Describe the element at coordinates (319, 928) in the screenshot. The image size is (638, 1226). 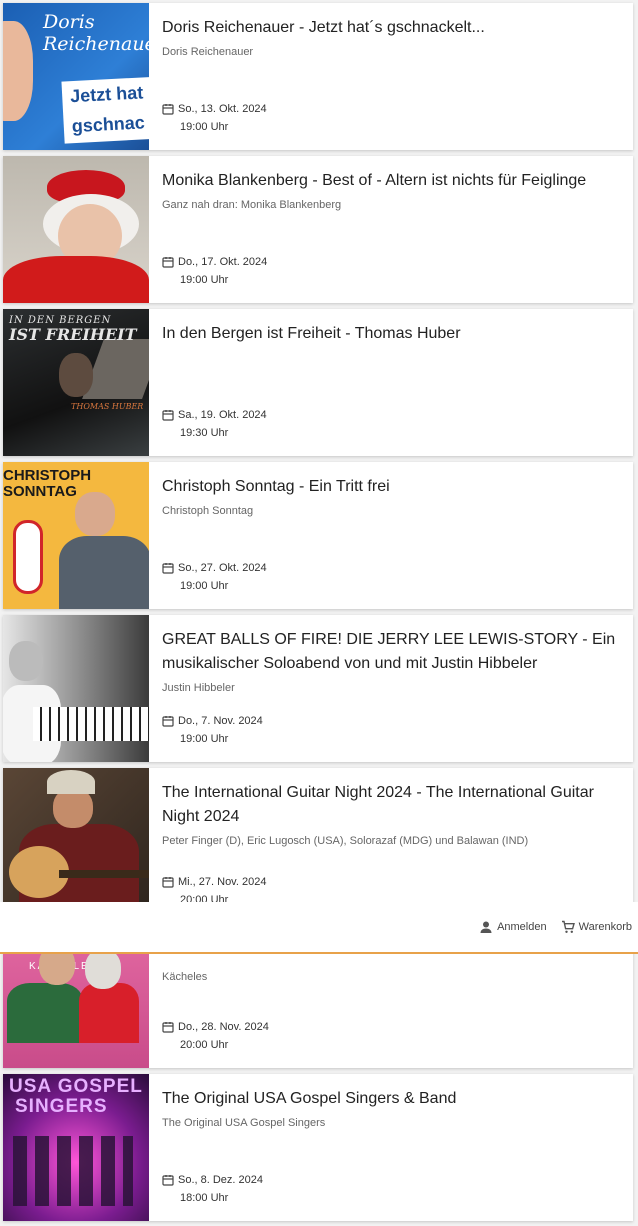
I see `sticky-header: Anmelden Warenkorb` at that location.